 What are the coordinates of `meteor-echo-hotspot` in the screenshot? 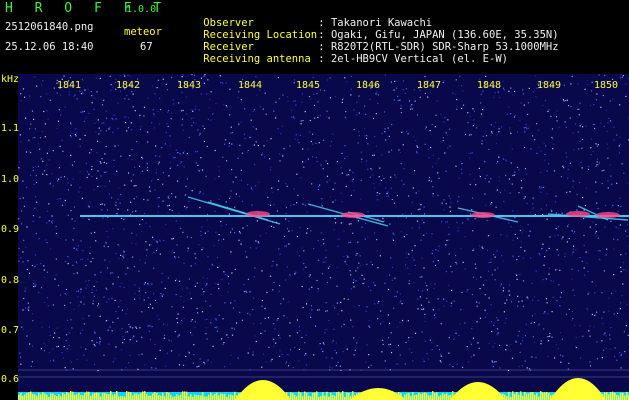 It's located at (258, 214).